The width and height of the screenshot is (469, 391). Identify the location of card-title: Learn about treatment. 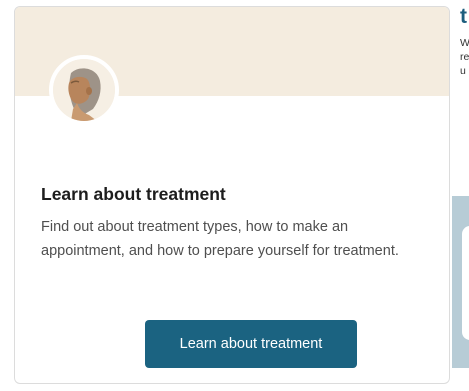
(133, 194).